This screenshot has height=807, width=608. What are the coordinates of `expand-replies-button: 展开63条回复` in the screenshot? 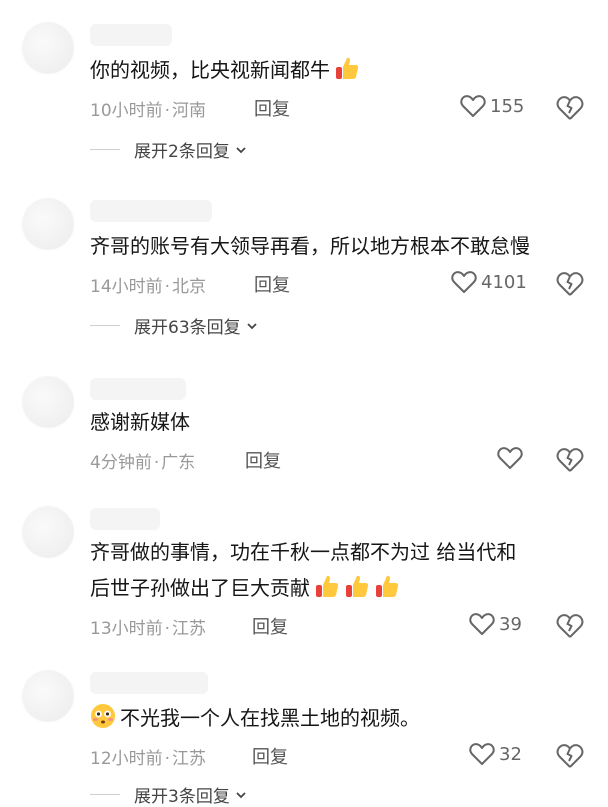 It's located at (174, 325).